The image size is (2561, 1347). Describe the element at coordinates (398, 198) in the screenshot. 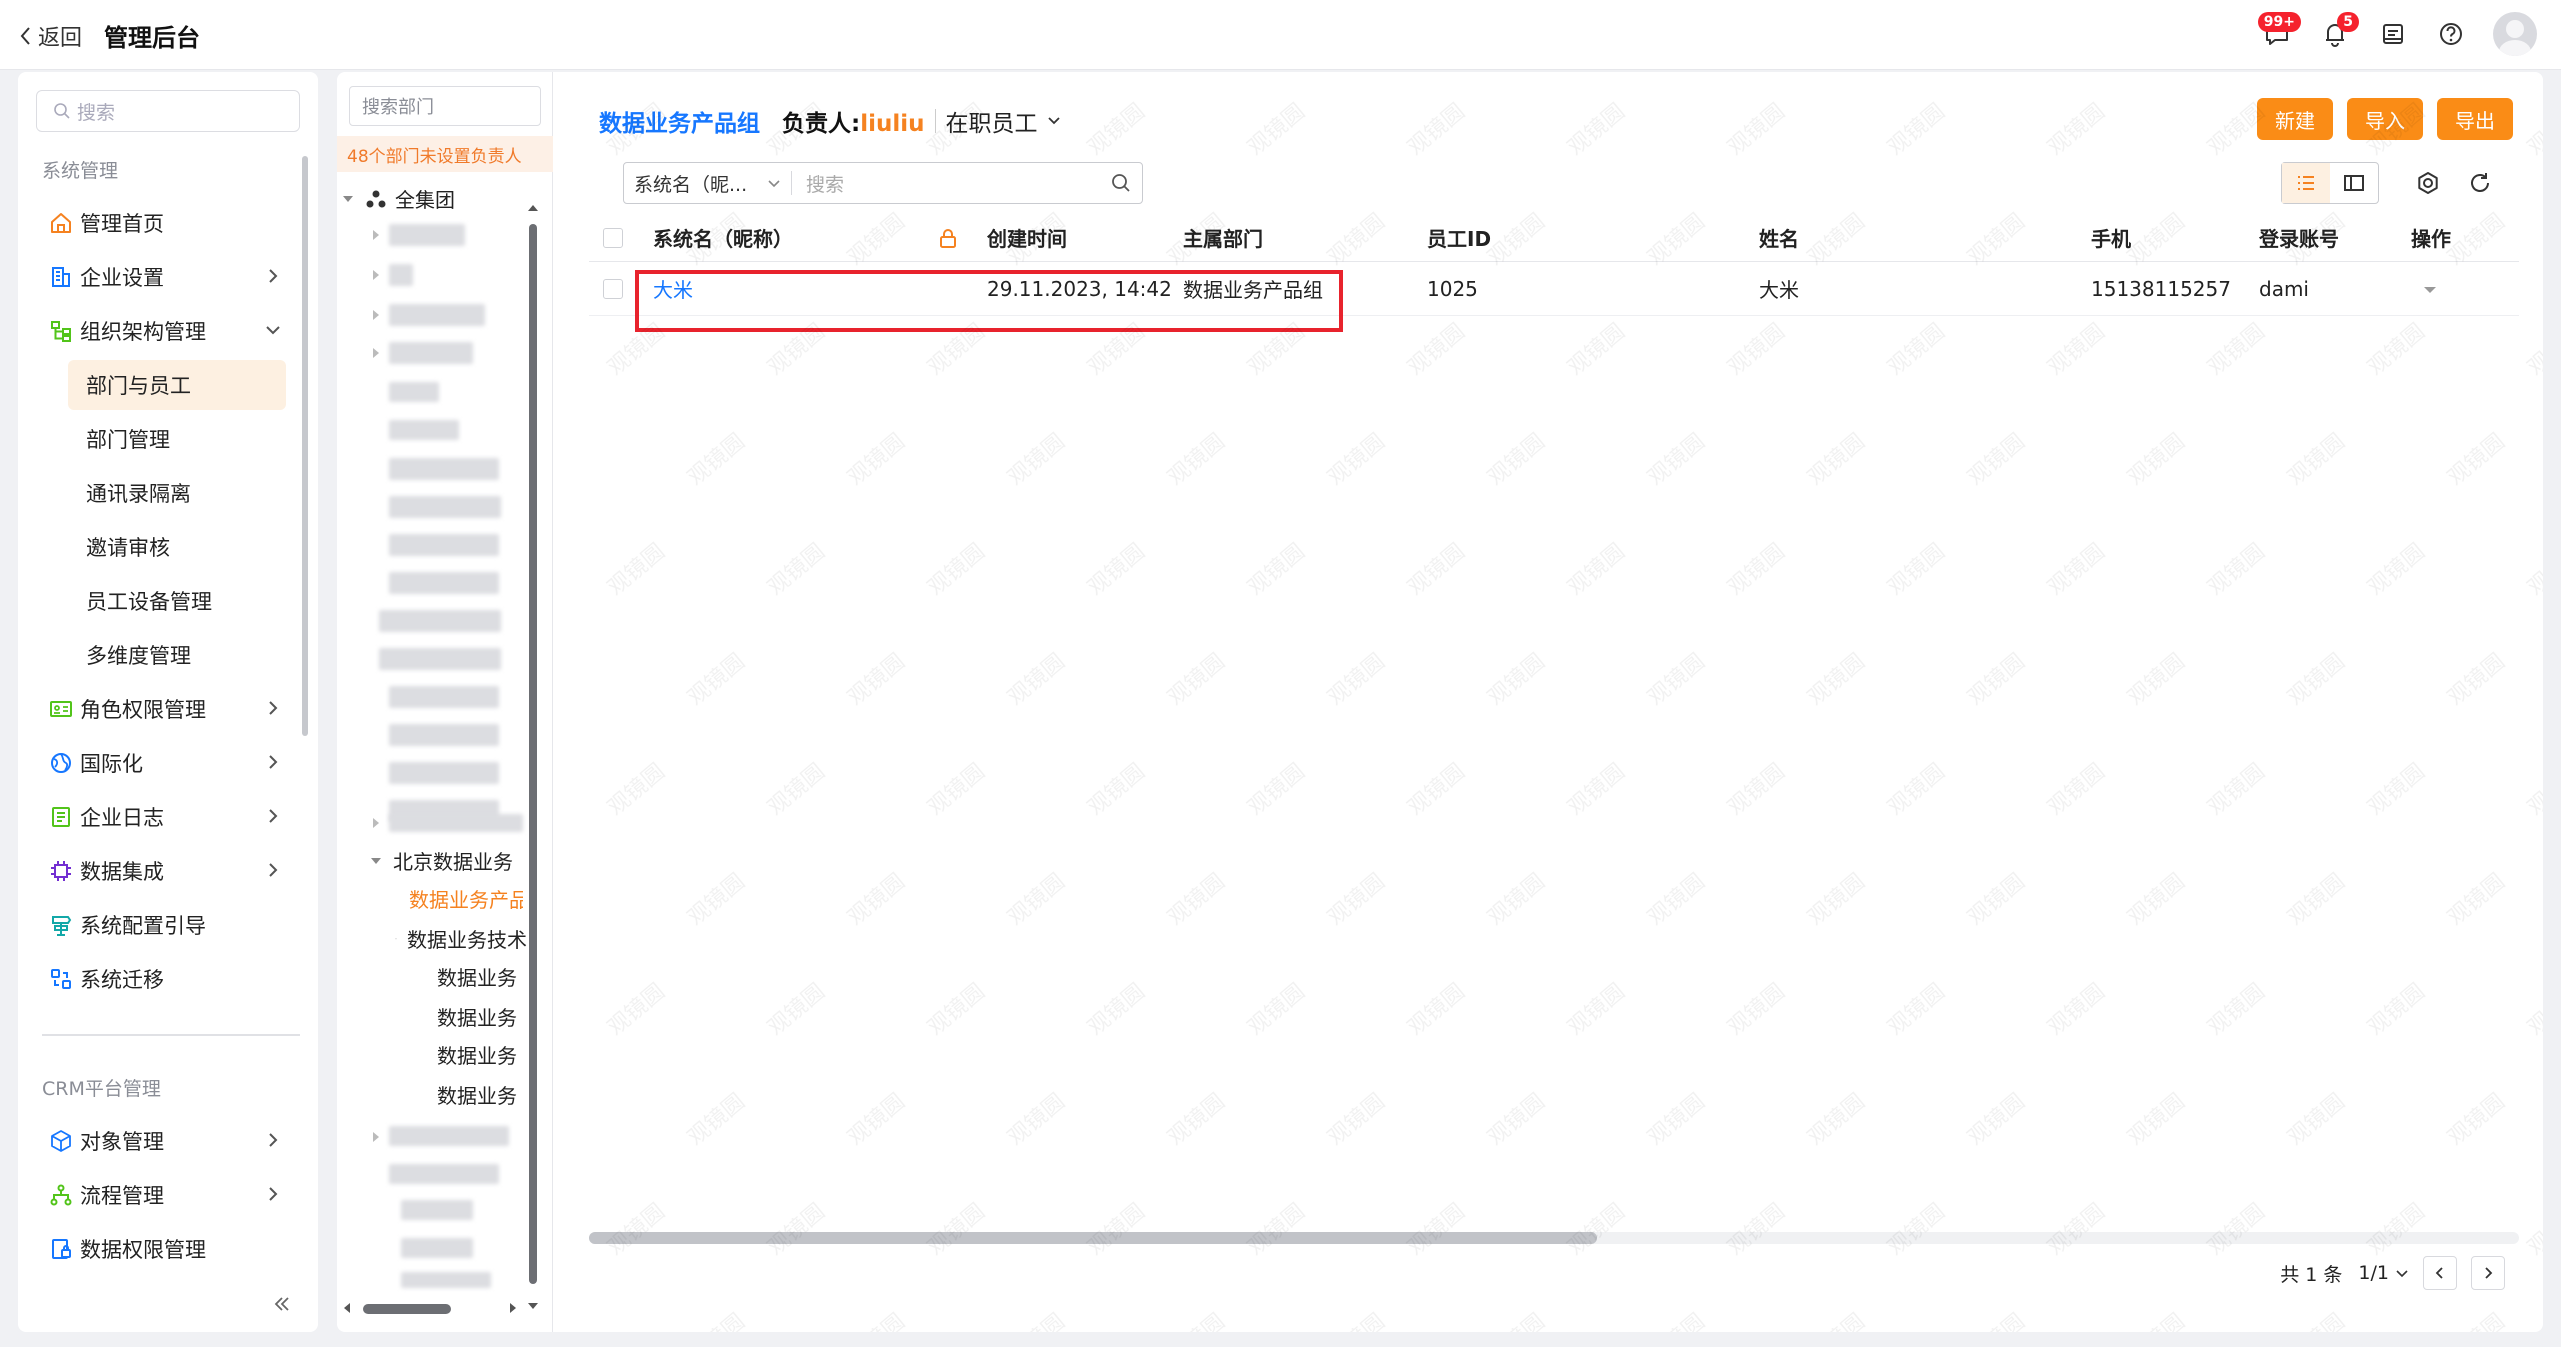

I see `tree-node-root: 全集团` at that location.